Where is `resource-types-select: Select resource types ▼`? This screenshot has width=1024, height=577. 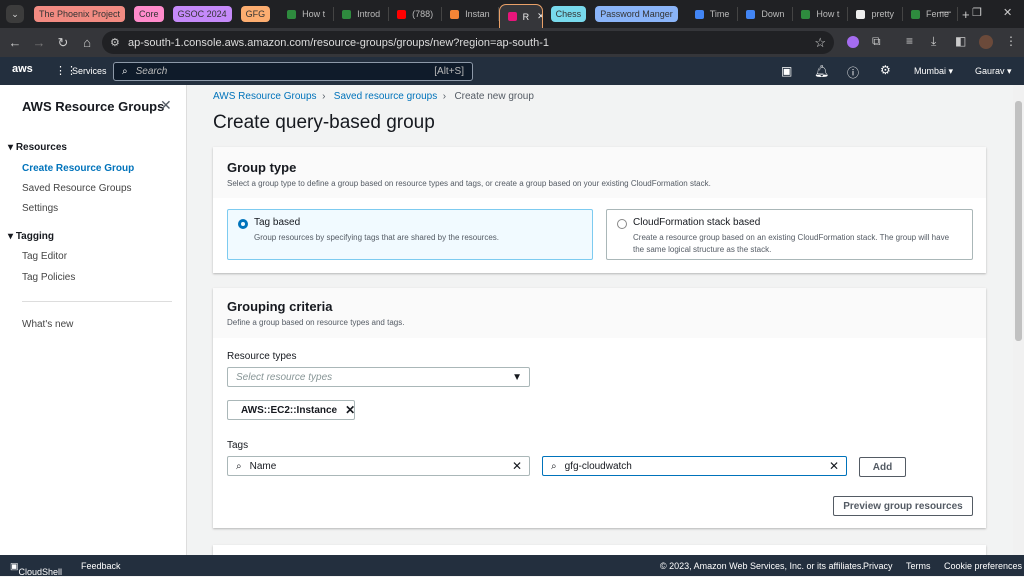 resource-types-select: Select resource types ▼ is located at coordinates (378, 377).